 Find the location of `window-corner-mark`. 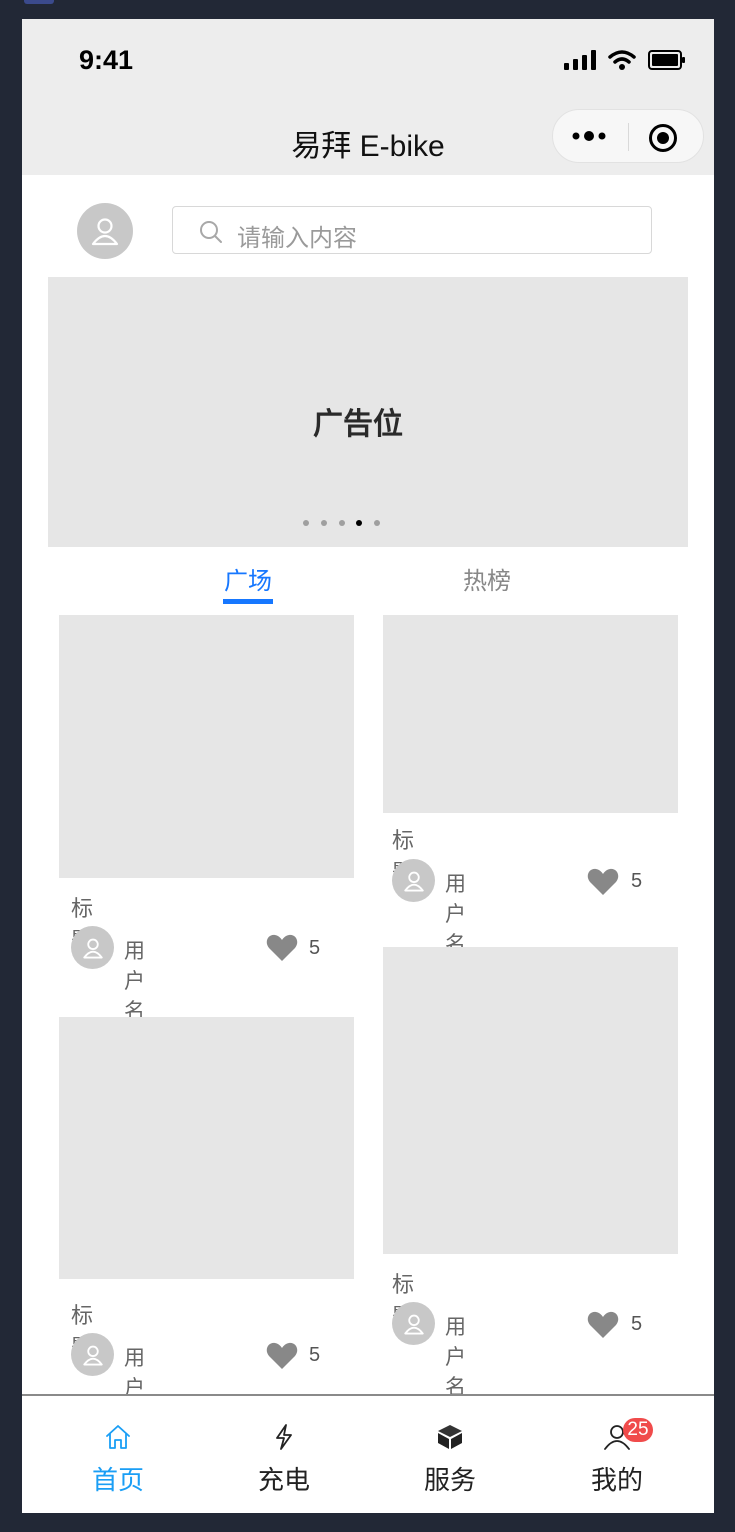

window-corner-mark is located at coordinates (39, 2).